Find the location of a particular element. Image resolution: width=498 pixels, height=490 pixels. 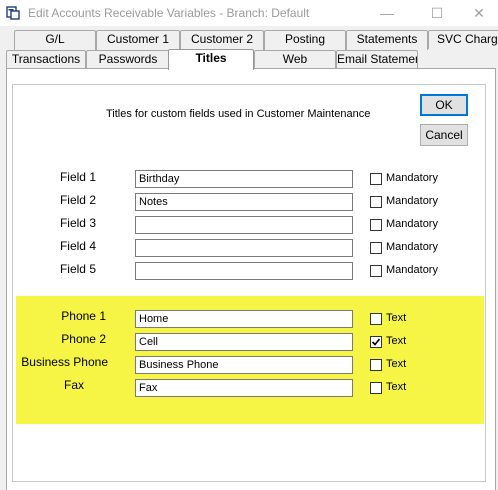

field-1-mandatory-checkbox is located at coordinates (376, 179).